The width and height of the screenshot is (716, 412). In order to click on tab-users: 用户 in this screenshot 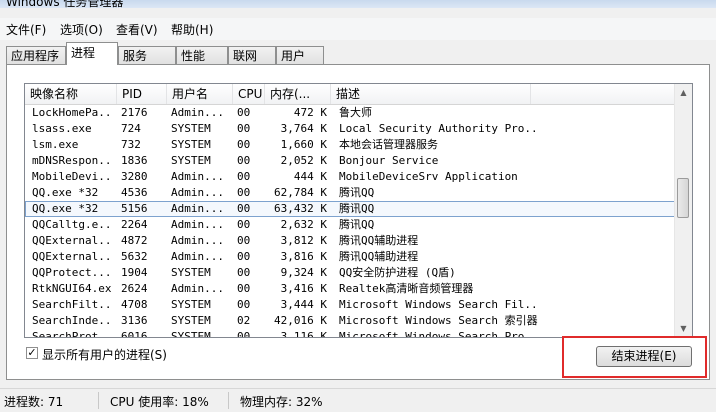, I will do `click(300, 55)`.